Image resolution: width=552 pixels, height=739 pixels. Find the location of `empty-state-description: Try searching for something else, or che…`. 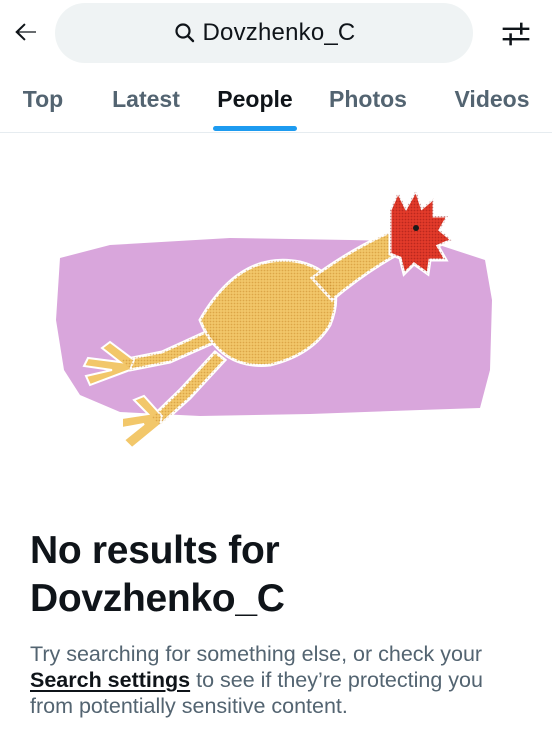

empty-state-description: Try searching for something else, or che… is located at coordinates (280, 680).